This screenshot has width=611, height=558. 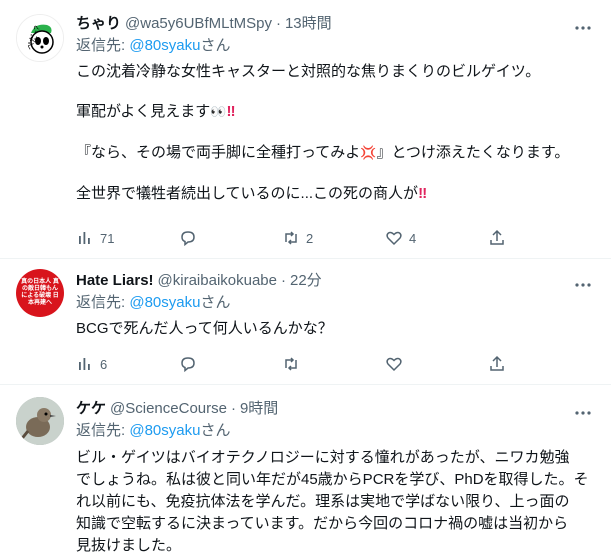 I want to click on display-name: ちゃり, so click(x=98, y=24).